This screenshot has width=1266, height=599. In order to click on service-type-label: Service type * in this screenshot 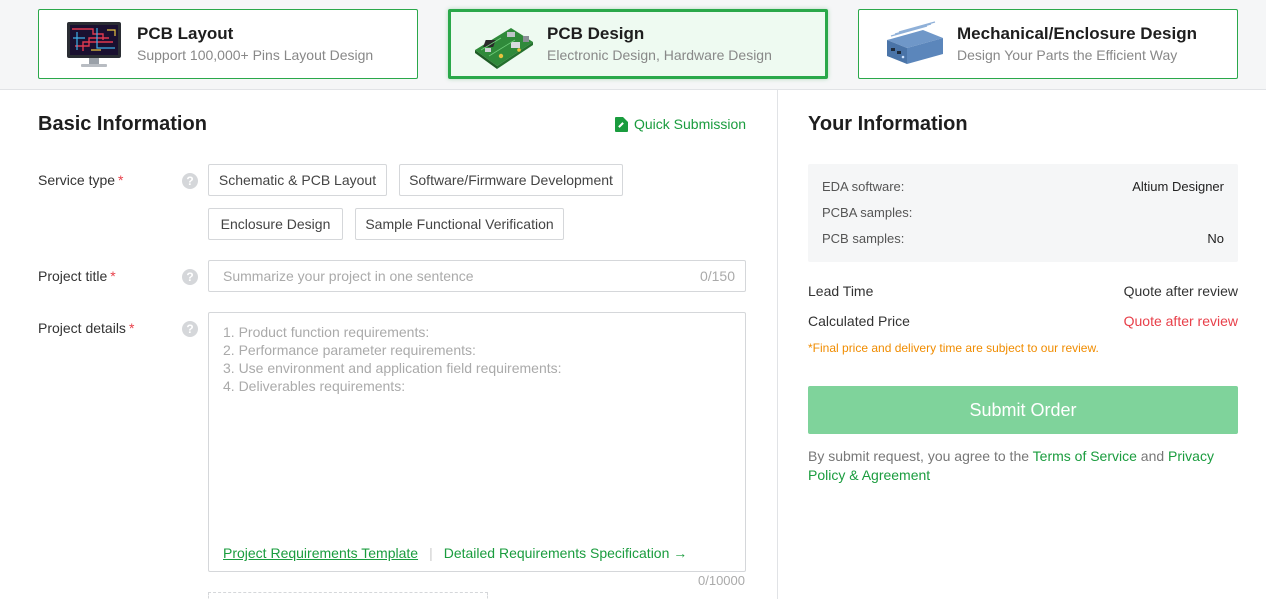, I will do `click(81, 180)`.